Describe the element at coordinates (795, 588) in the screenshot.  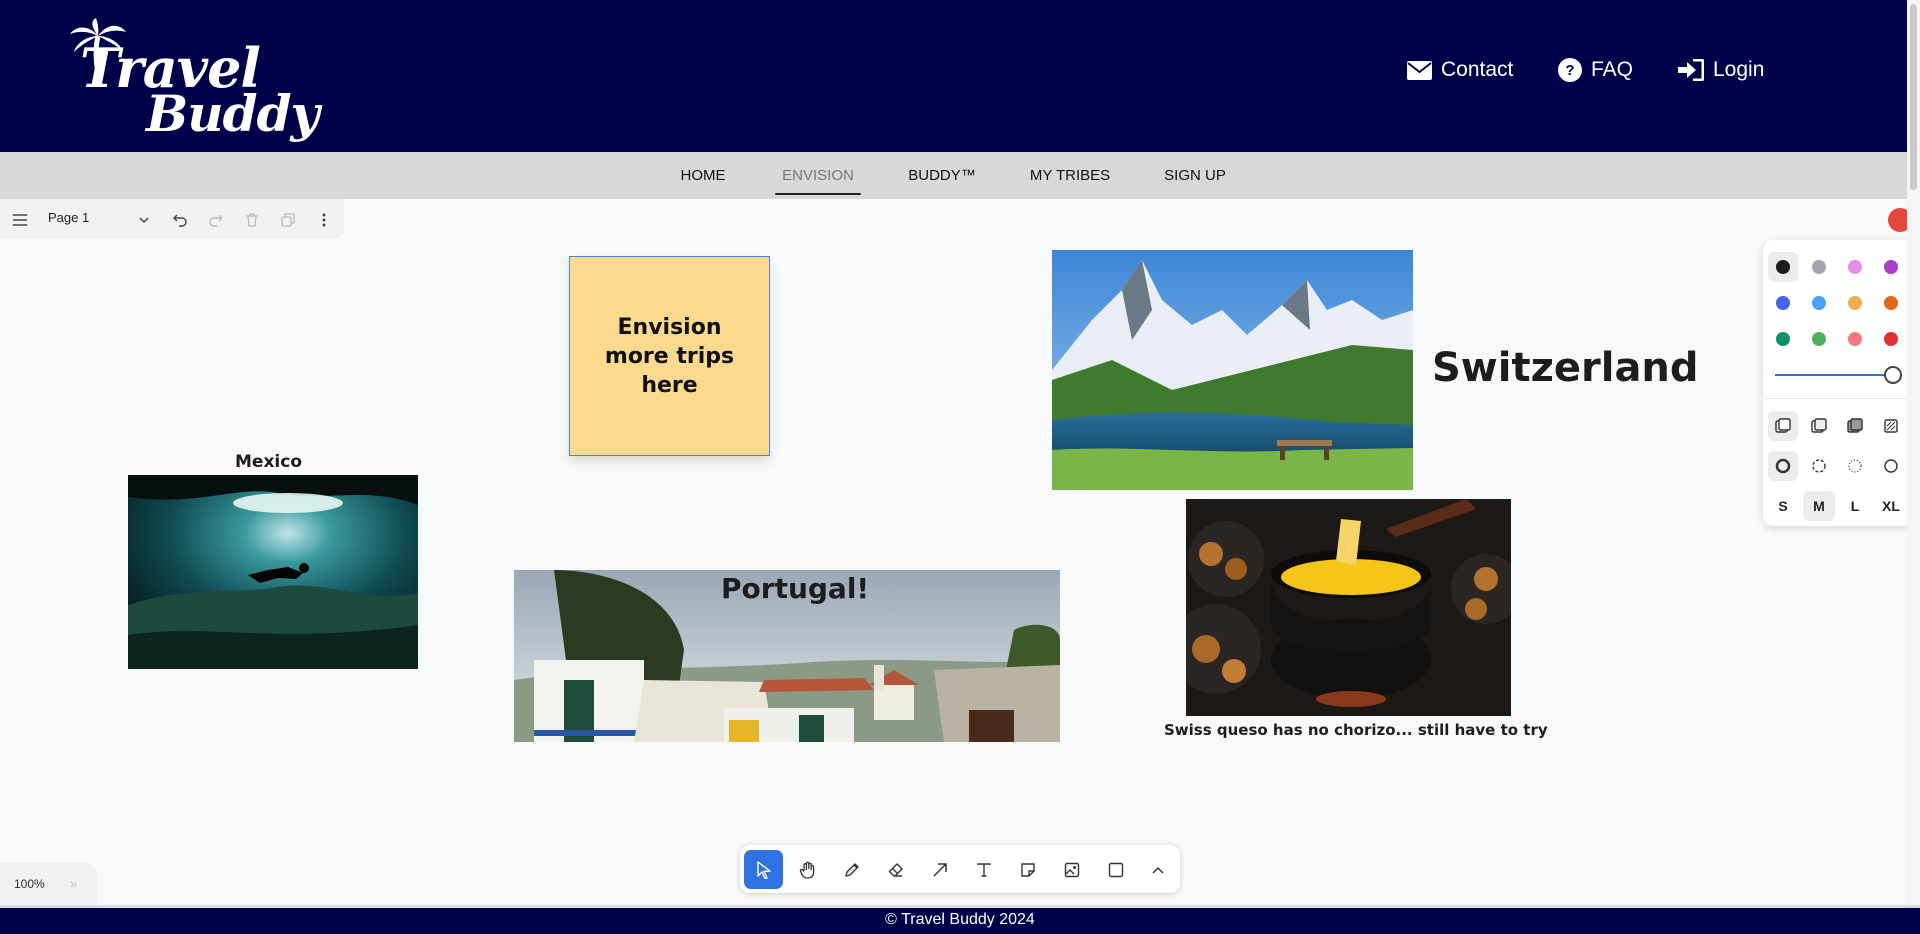
I see `portugal-label: Portugal!` at that location.